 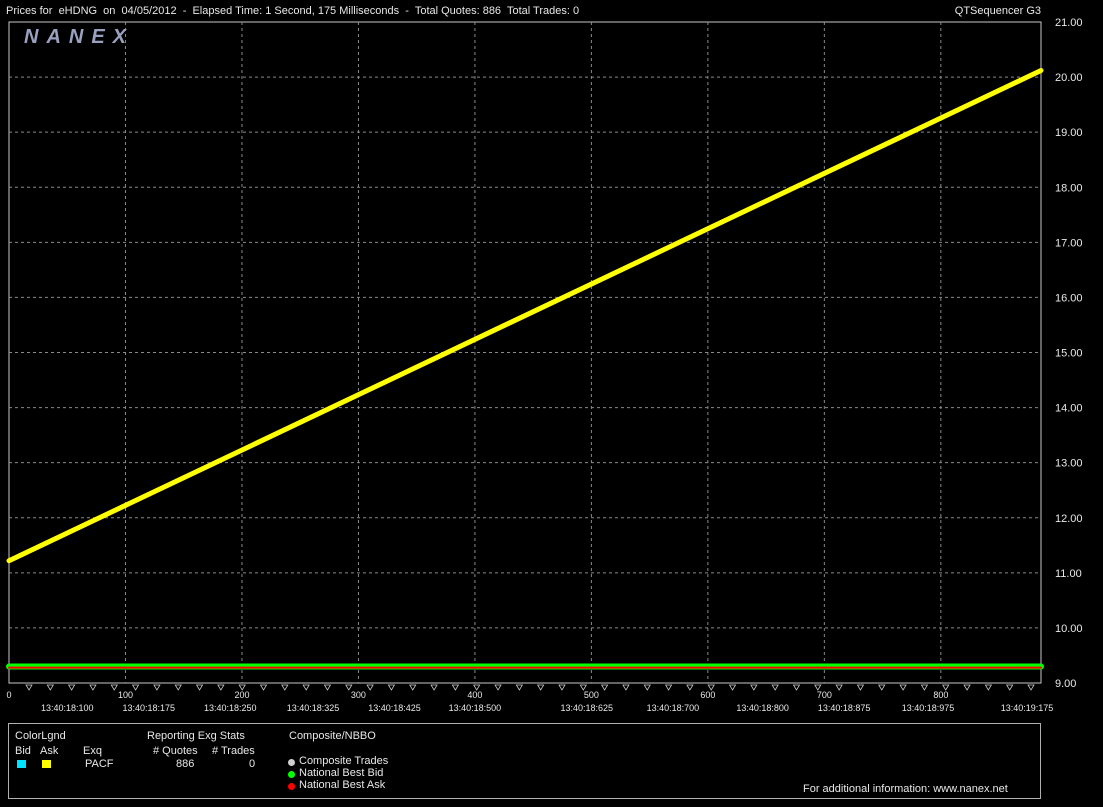 What do you see at coordinates (21, 764) in the screenshot?
I see `bid-color-swatch` at bounding box center [21, 764].